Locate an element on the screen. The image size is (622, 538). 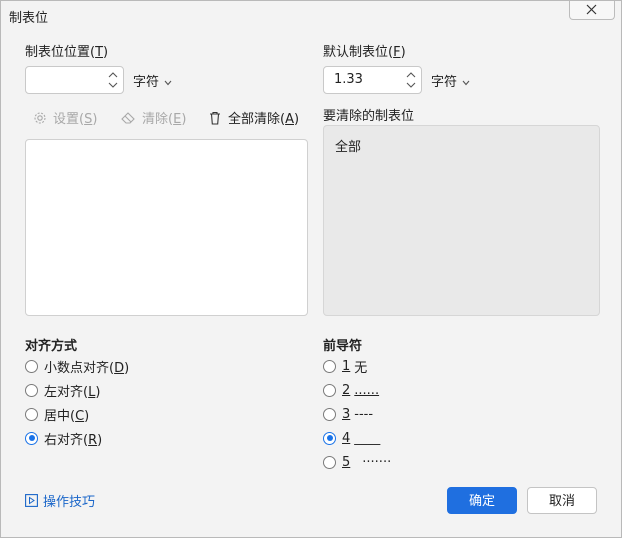
tab-position-input is located at coordinates (74, 80).